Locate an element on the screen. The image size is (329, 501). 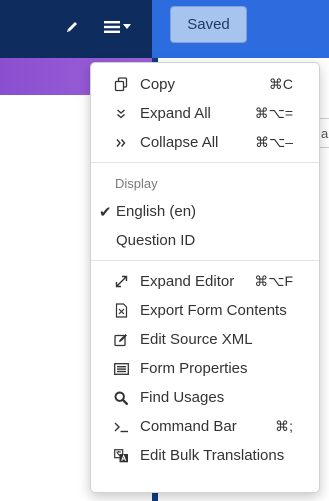
menu-item-label: Export Form Contents is located at coordinates (213, 310).